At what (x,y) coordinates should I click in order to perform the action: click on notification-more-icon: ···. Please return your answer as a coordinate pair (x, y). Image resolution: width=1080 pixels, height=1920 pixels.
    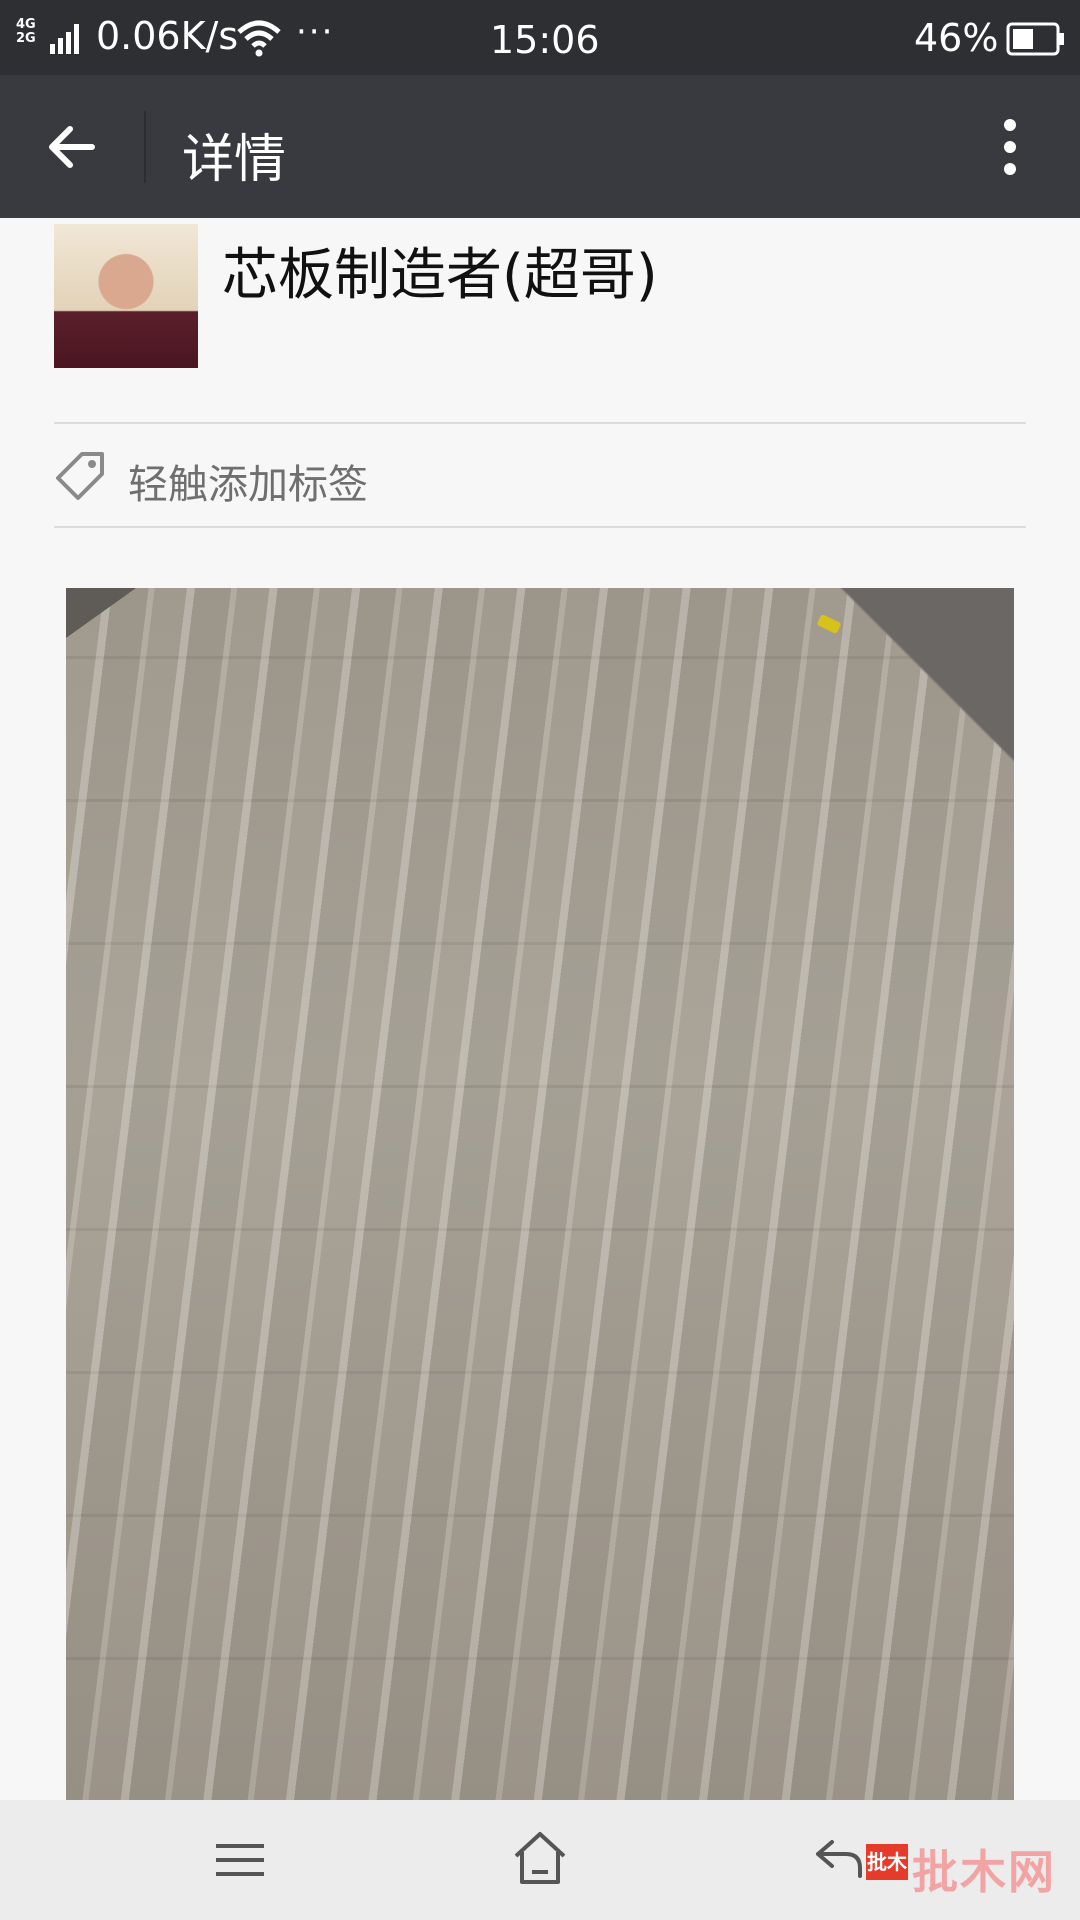
    Looking at the image, I should click on (315, 32).